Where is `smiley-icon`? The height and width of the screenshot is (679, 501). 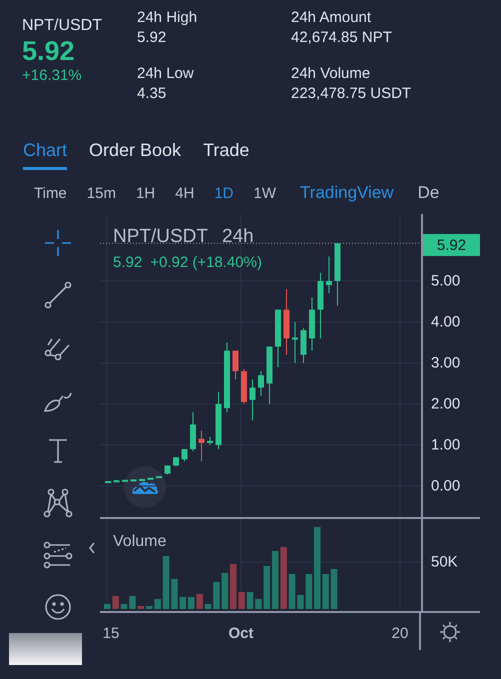 smiley-icon is located at coordinates (58, 607).